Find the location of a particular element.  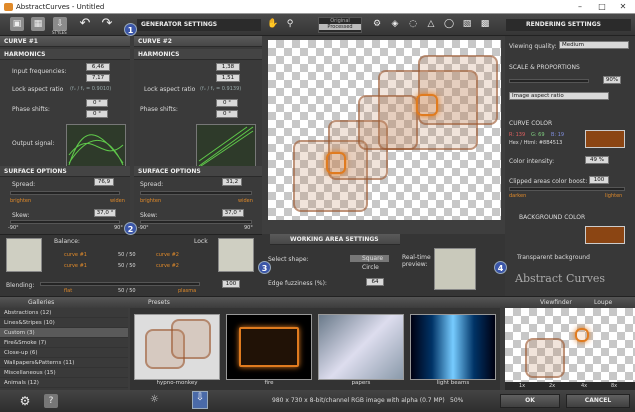

zoom-8x-button: 8x is located at coordinates (614, 386).